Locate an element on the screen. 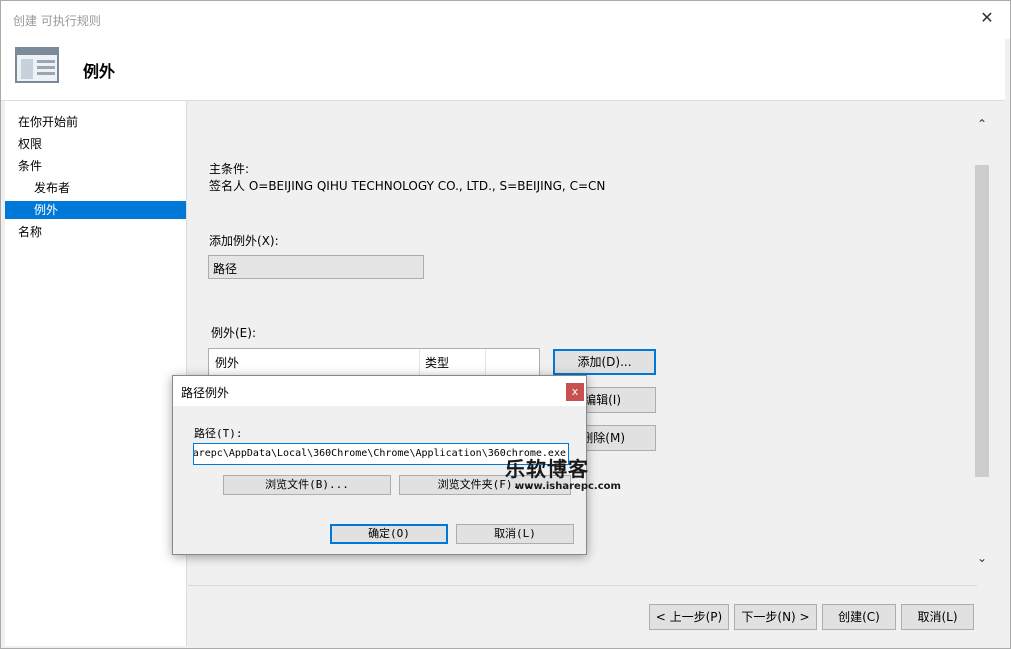  exceptions-list: 例外 类型 is located at coordinates (374, 363).